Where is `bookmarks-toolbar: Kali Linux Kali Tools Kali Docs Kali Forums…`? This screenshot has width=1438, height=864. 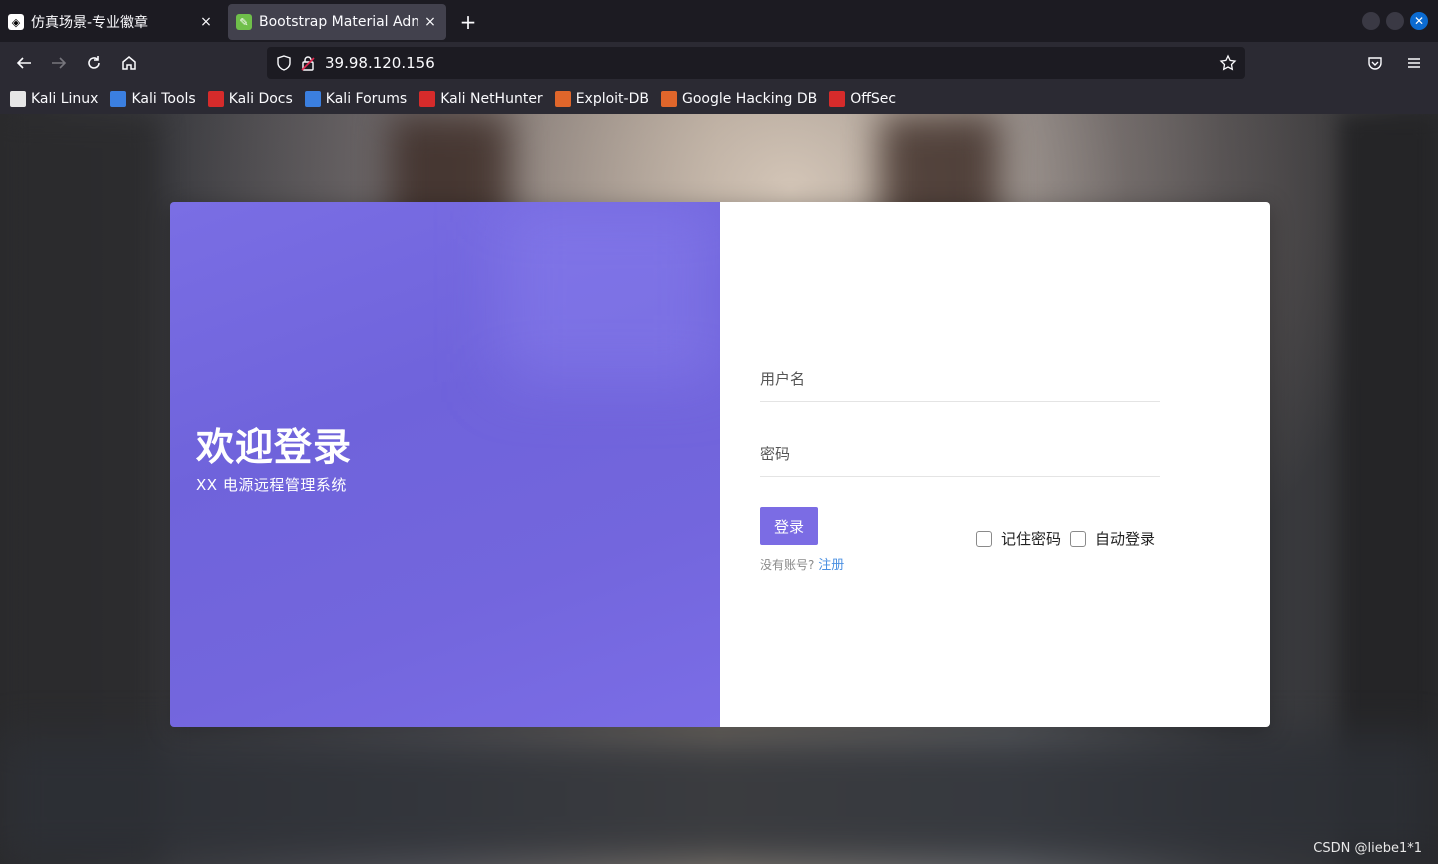
bookmarks-toolbar: Kali Linux Kali Tools Kali Docs Kali Forums… is located at coordinates (719, 99).